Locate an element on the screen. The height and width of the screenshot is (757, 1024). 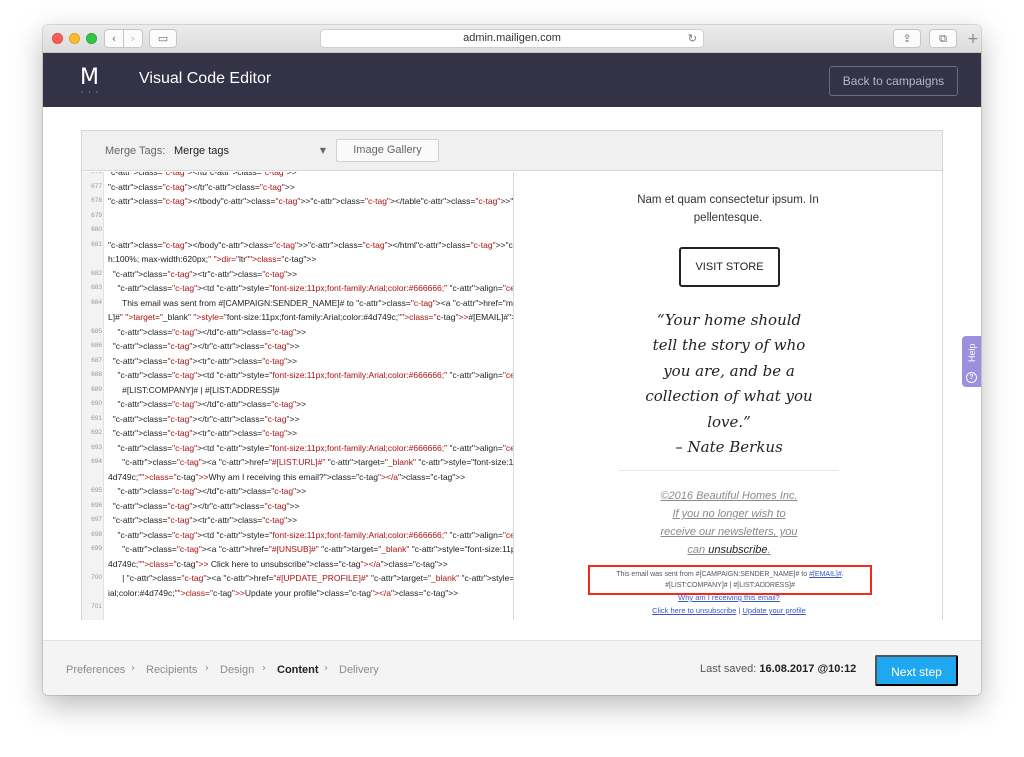
line-number: 690 is located at coordinates (96, 403).